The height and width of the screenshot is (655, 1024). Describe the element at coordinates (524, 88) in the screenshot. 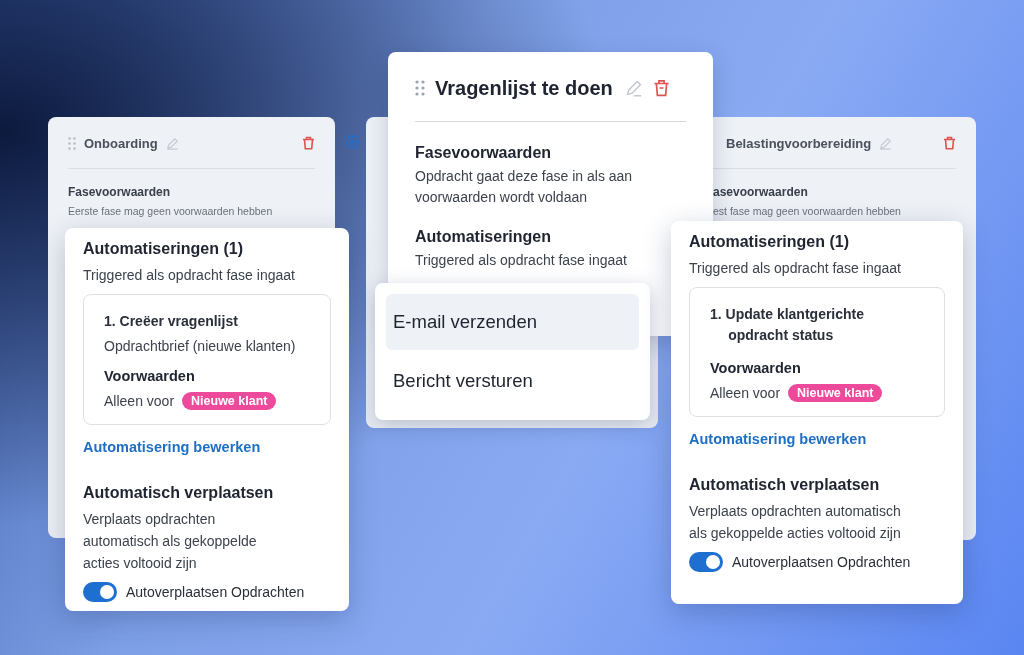

I see `phase-title: Vragenlijst te doen` at that location.